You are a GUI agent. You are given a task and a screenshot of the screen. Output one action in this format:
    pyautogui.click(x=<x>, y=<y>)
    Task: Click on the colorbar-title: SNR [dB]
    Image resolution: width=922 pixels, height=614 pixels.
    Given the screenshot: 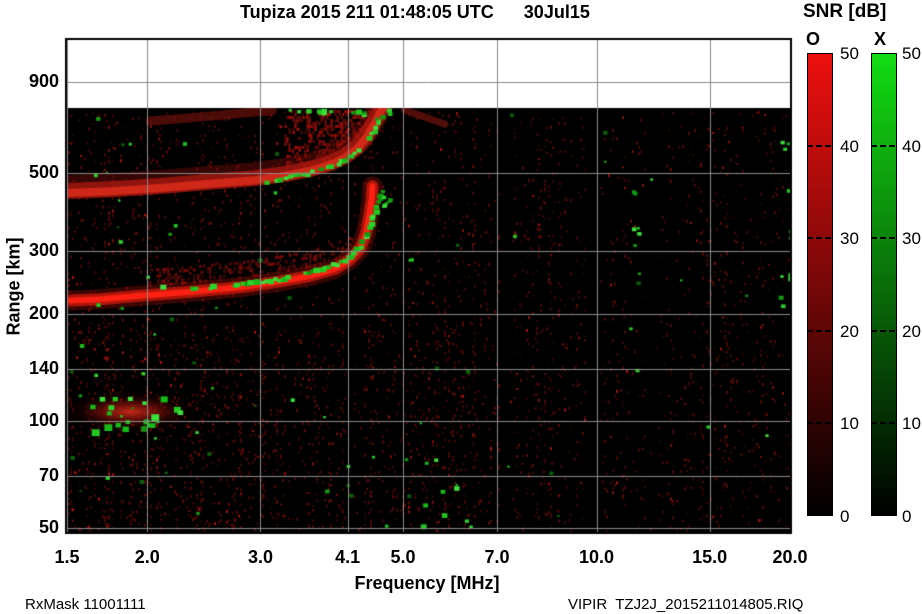 What is the action you would take?
    pyautogui.click(x=845, y=11)
    